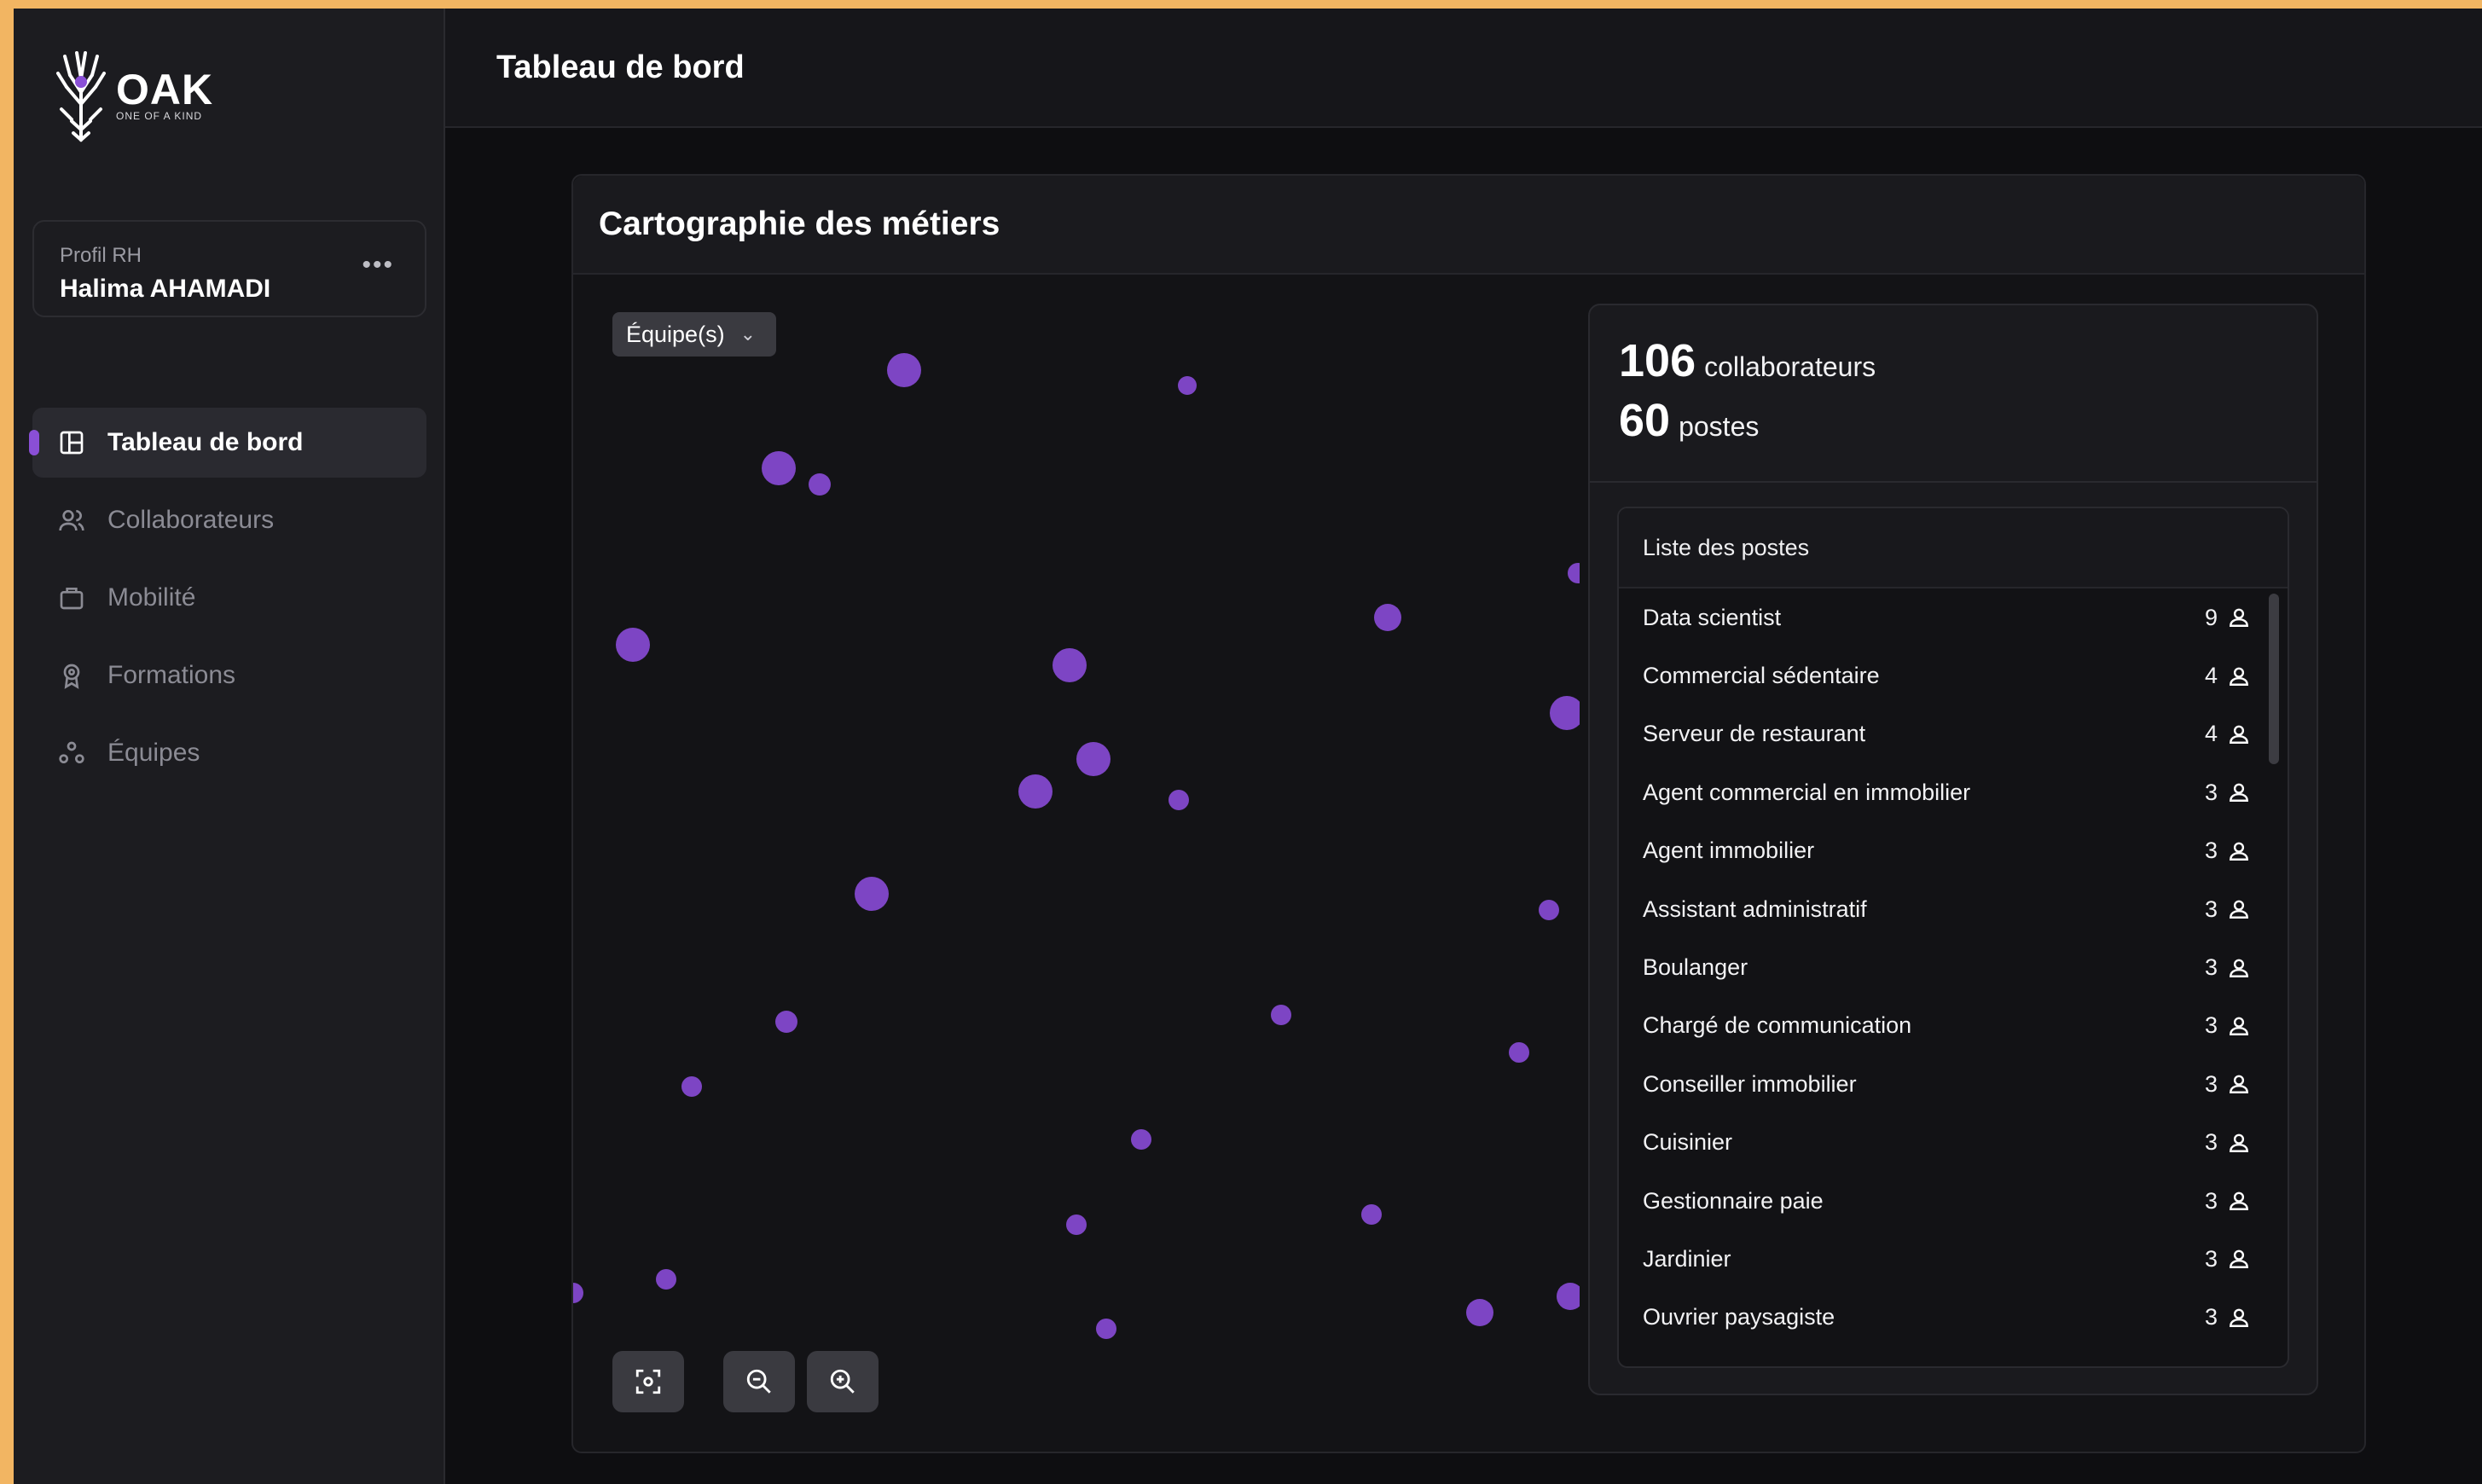 The image size is (2482, 1484). I want to click on list-item: Commercial sédentaire 4, so click(1953, 675).